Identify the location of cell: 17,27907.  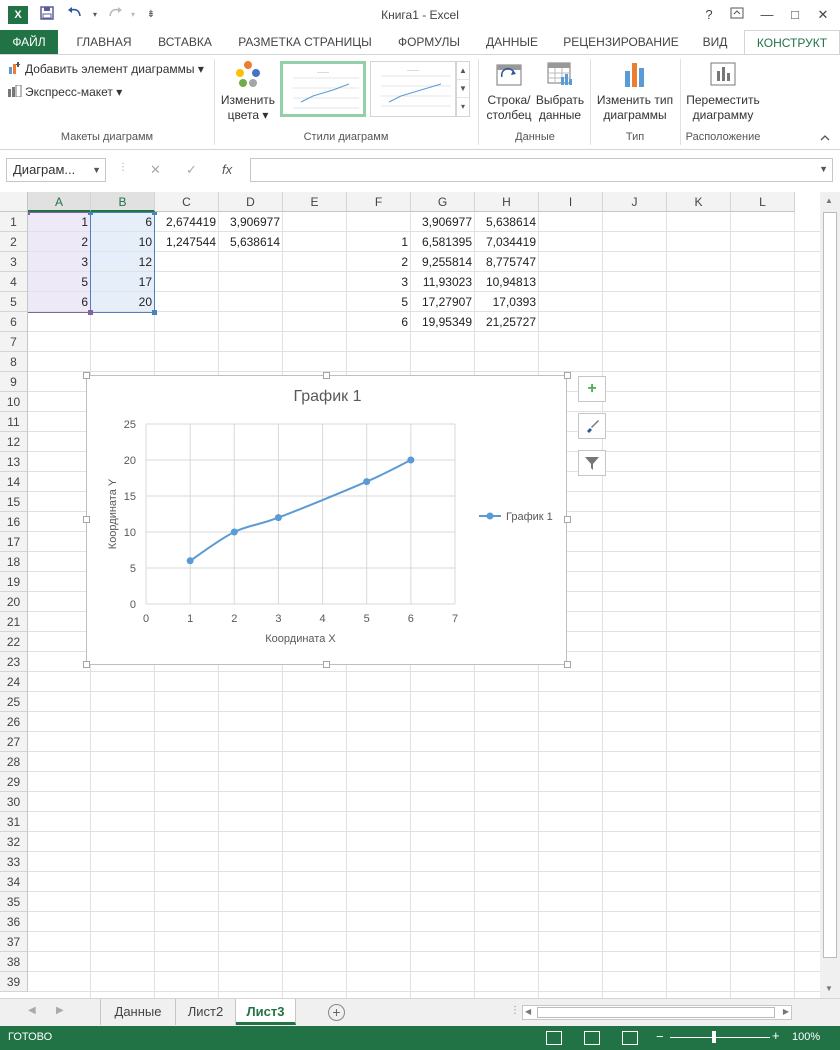
(443, 302).